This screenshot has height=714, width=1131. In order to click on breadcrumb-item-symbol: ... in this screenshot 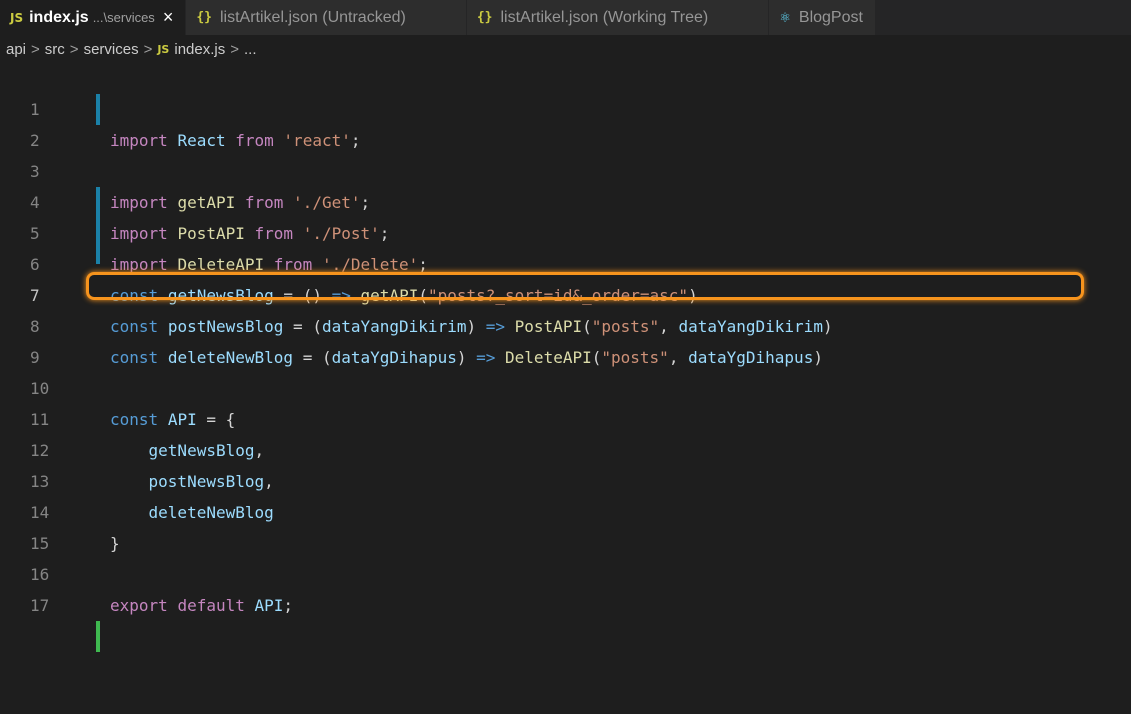, I will do `click(250, 49)`.